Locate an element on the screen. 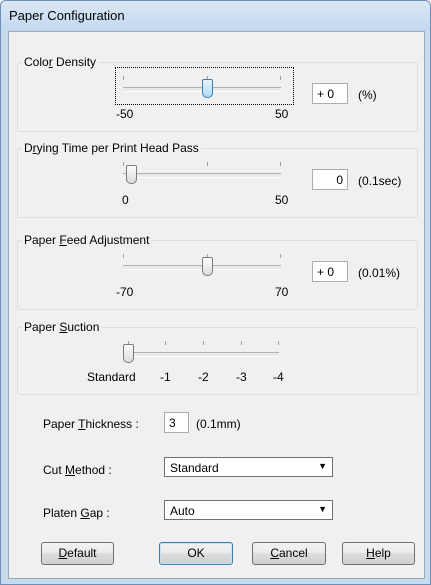 Image resolution: width=431 pixels, height=585 pixels. color-density-value-field: + 0 is located at coordinates (330, 93).